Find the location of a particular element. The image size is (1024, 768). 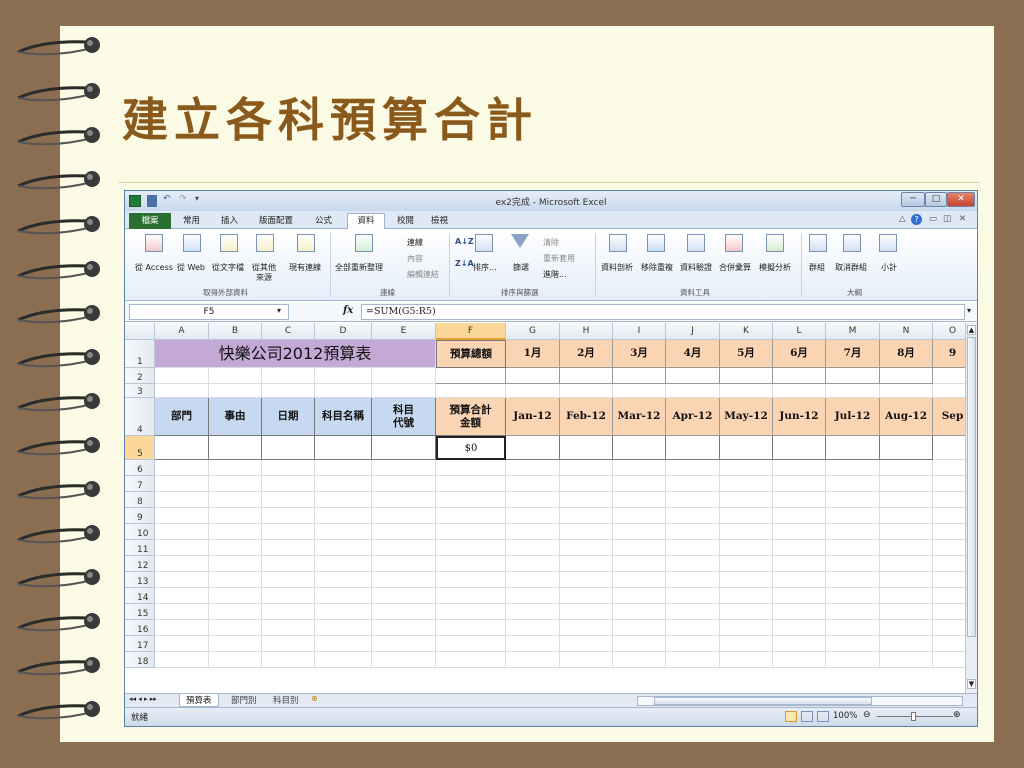

close-button: ✕ is located at coordinates (961, 199).